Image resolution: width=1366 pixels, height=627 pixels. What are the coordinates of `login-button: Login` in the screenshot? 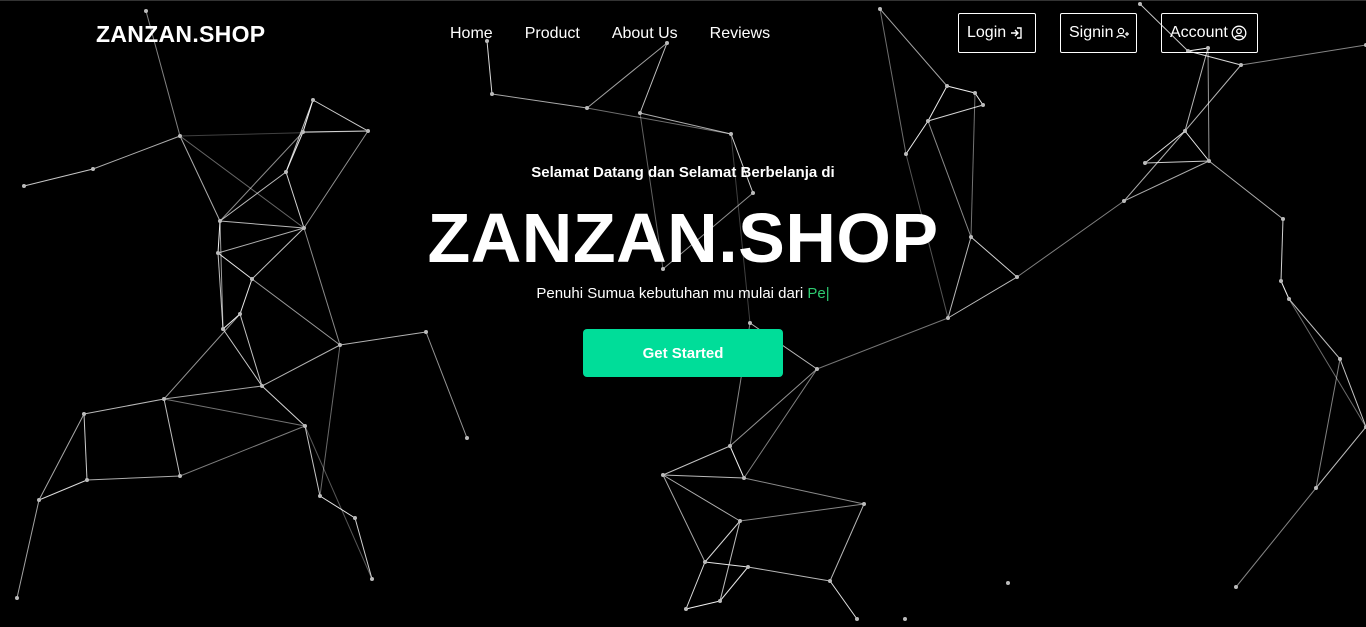 It's located at (997, 33).